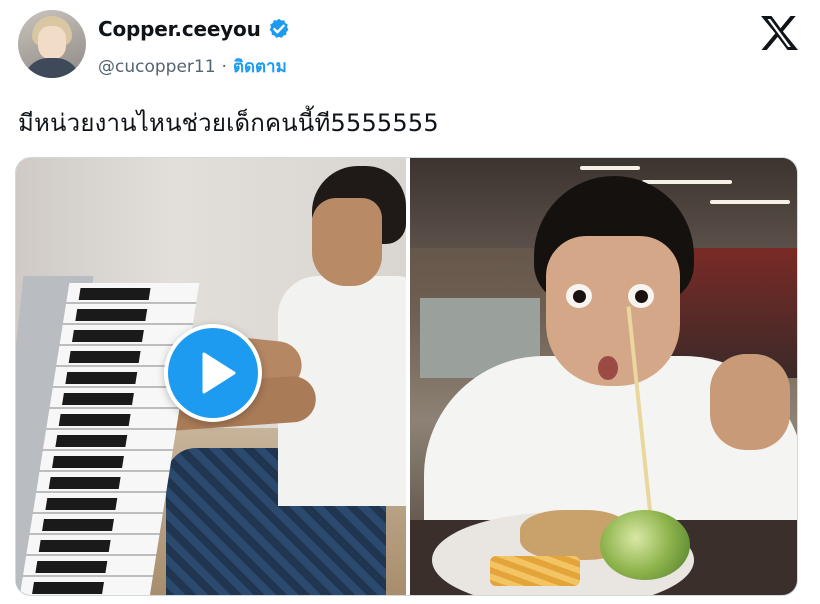  I want to click on follow-button: ติดตาม, so click(260, 66).